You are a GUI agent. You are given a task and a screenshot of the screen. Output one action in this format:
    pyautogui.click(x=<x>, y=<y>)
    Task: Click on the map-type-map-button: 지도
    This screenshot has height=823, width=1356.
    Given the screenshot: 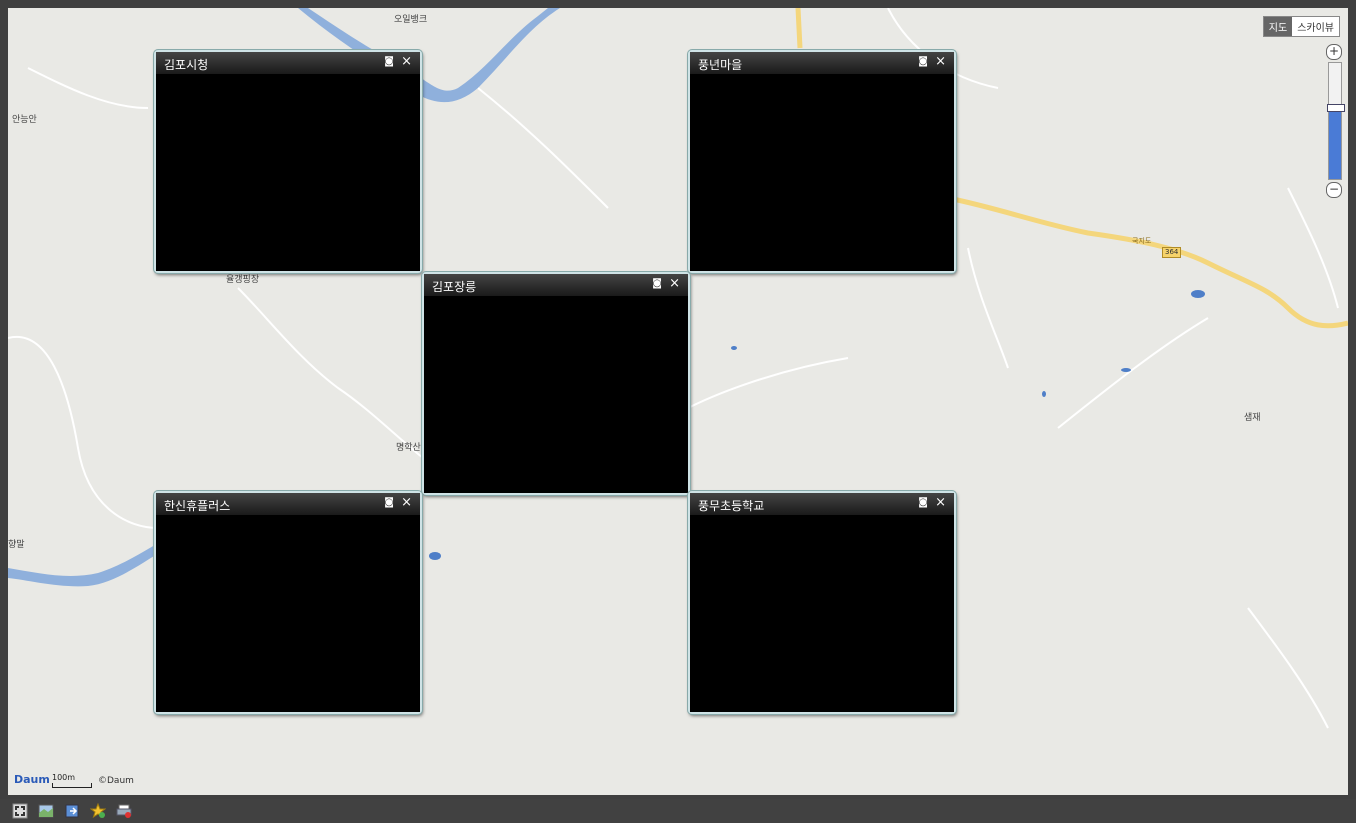 What is the action you would take?
    pyautogui.click(x=1278, y=26)
    